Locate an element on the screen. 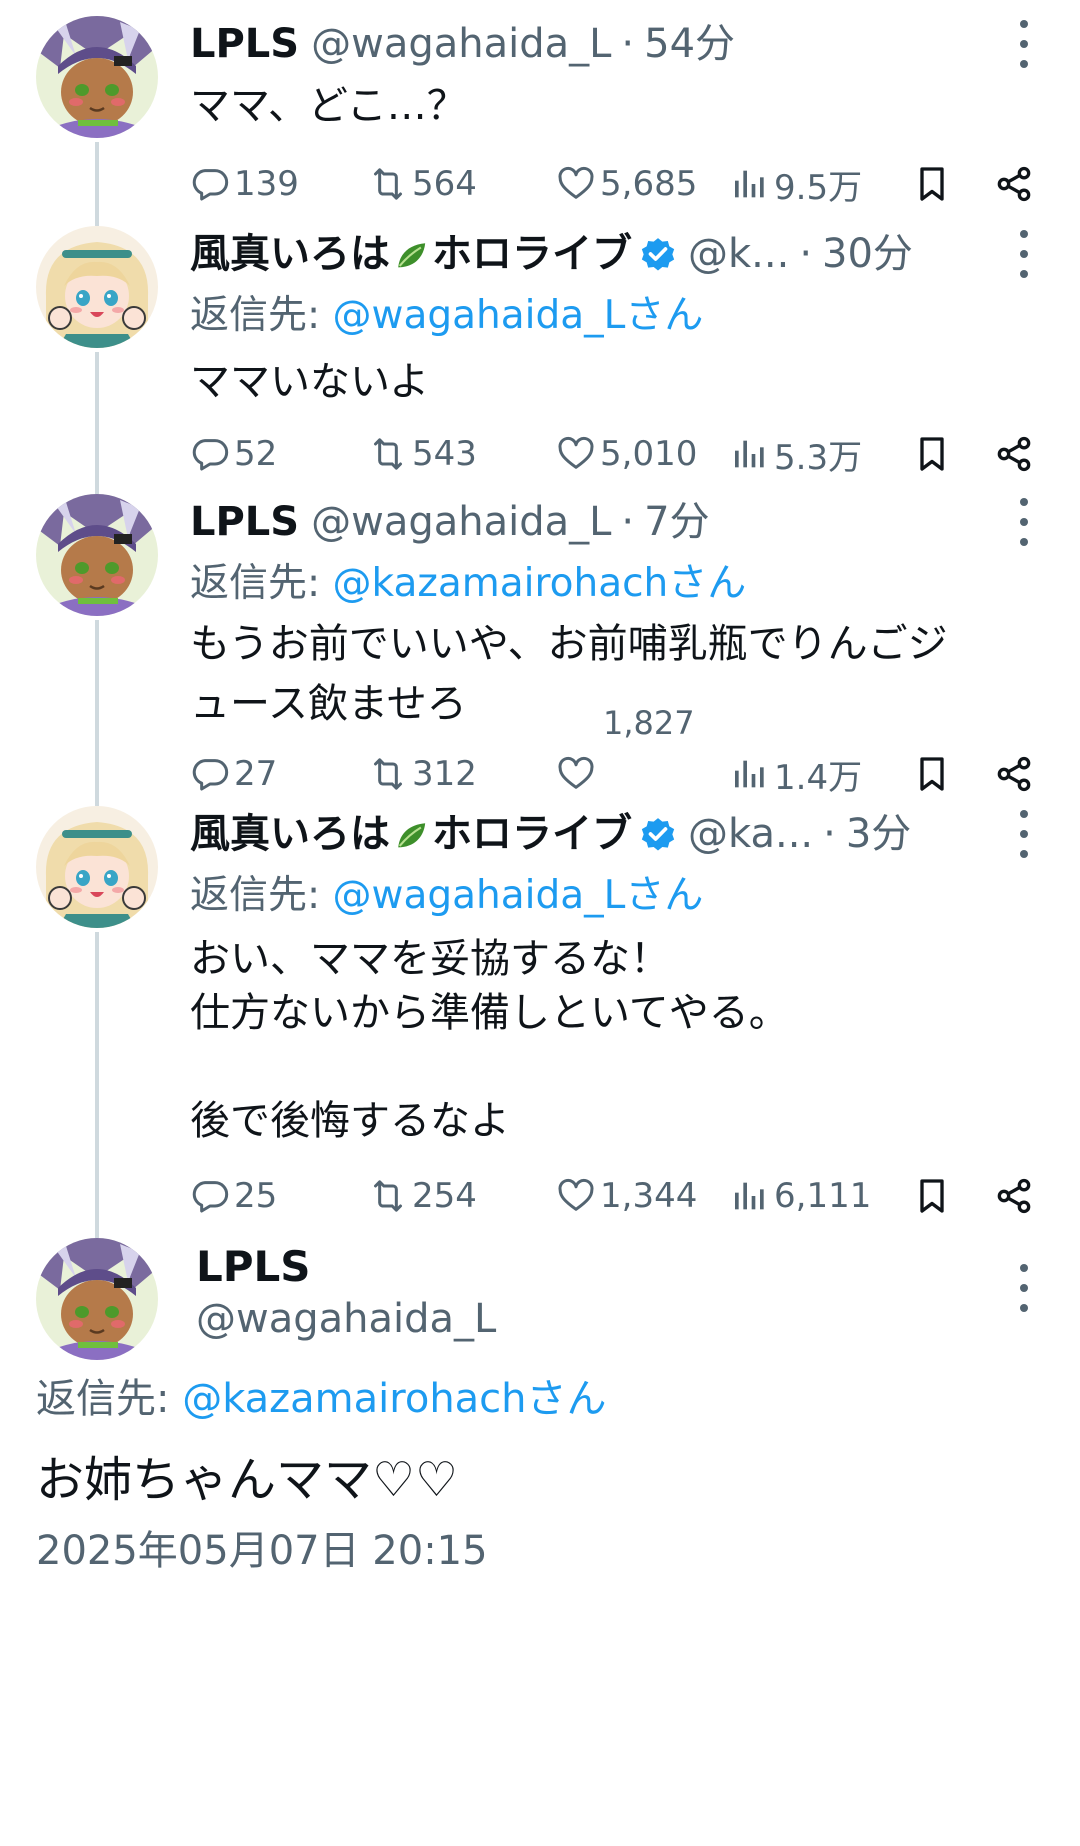 This screenshot has width=1080, height=1846. like-count: 5,685 is located at coordinates (649, 184).